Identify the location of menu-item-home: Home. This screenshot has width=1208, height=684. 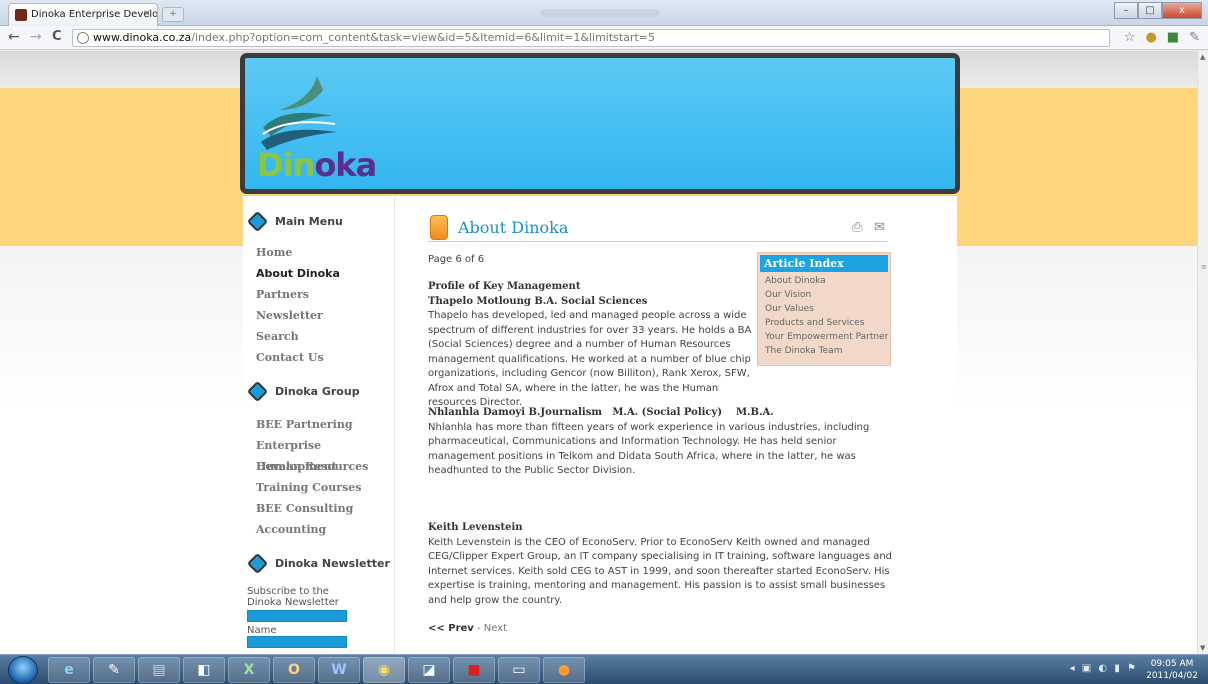
(325, 252).